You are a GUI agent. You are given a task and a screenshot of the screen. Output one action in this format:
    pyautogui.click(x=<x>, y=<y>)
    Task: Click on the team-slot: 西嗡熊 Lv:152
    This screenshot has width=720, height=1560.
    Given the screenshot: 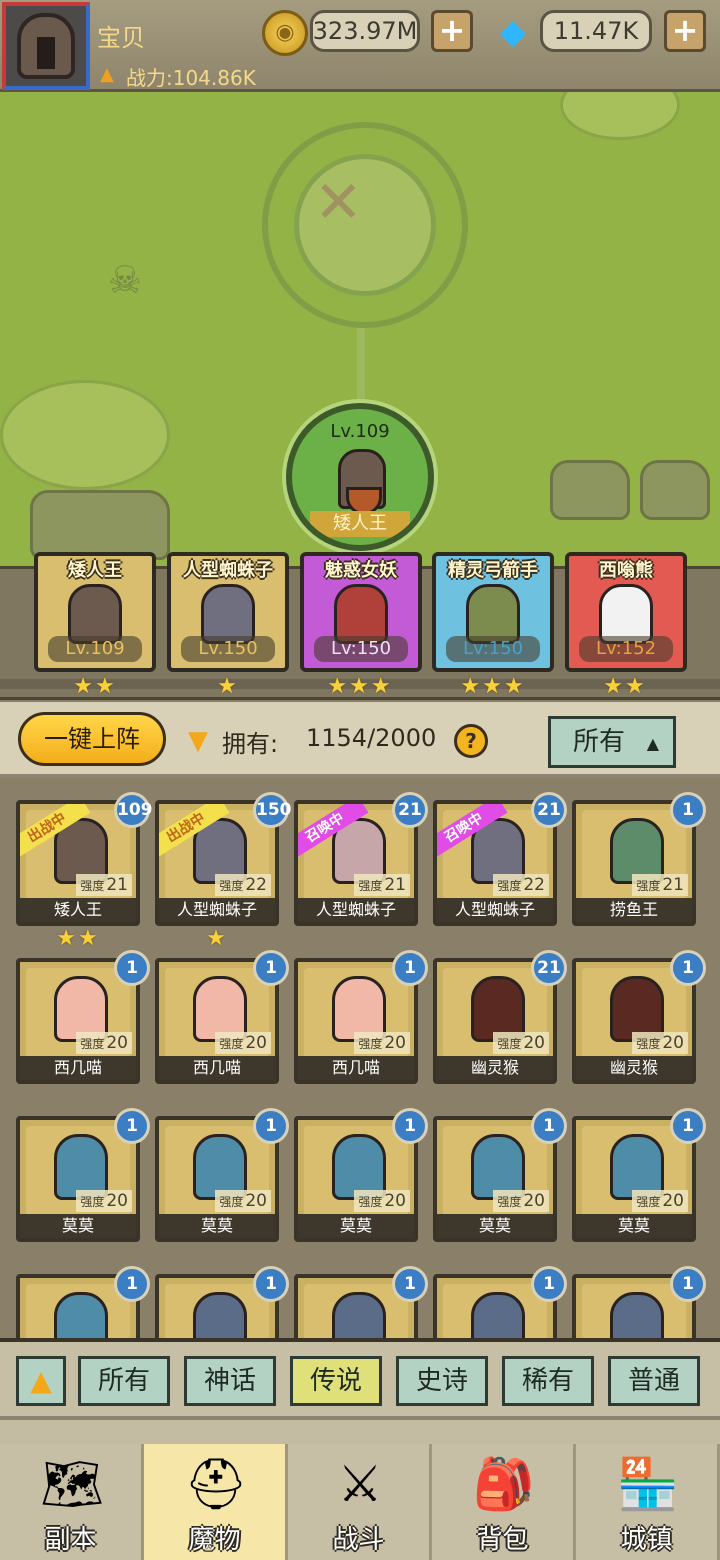 What is the action you would take?
    pyautogui.click(x=626, y=612)
    